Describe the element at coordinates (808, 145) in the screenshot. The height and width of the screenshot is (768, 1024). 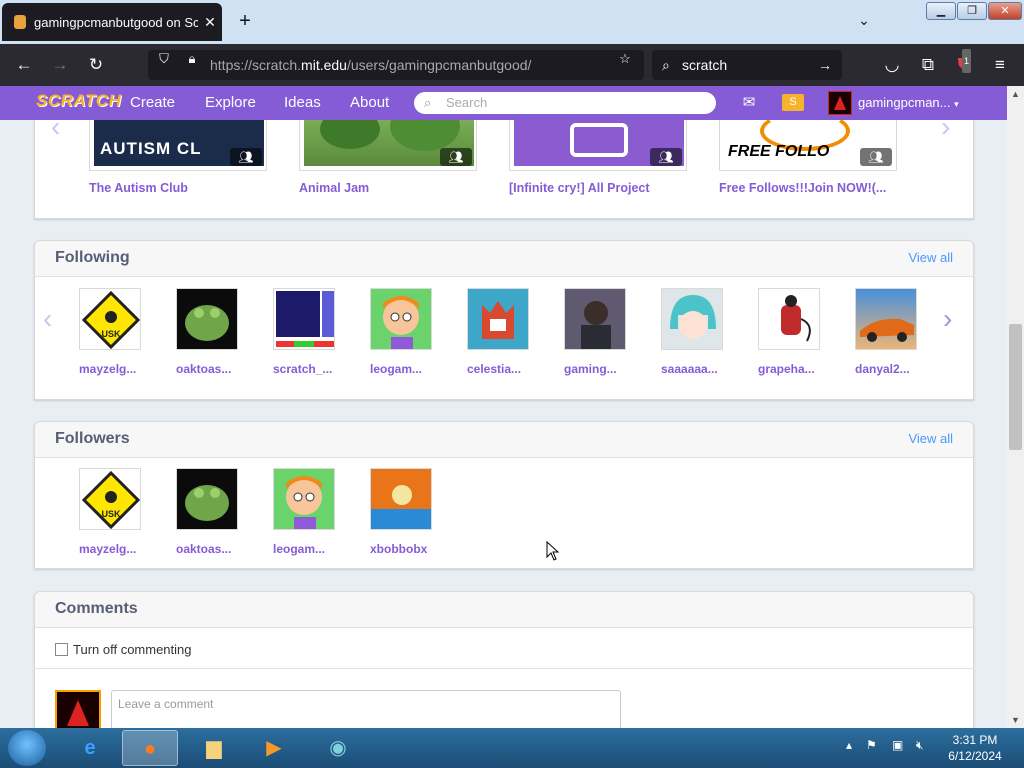
I see `studio-thumbnail: FREE FOLLO 👥︎` at that location.